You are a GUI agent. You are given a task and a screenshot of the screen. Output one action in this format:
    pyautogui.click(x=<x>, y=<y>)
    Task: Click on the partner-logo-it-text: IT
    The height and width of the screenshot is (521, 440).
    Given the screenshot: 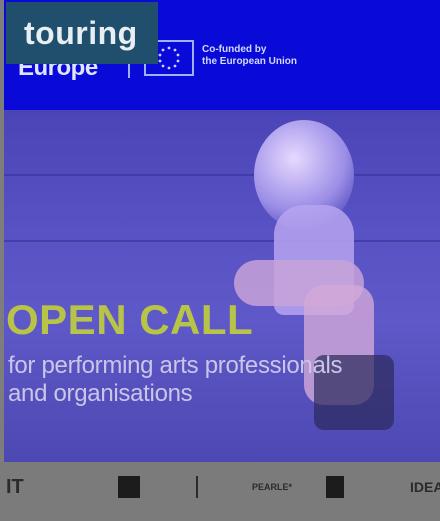 What is the action you would take?
    pyautogui.click(x=15, y=487)
    